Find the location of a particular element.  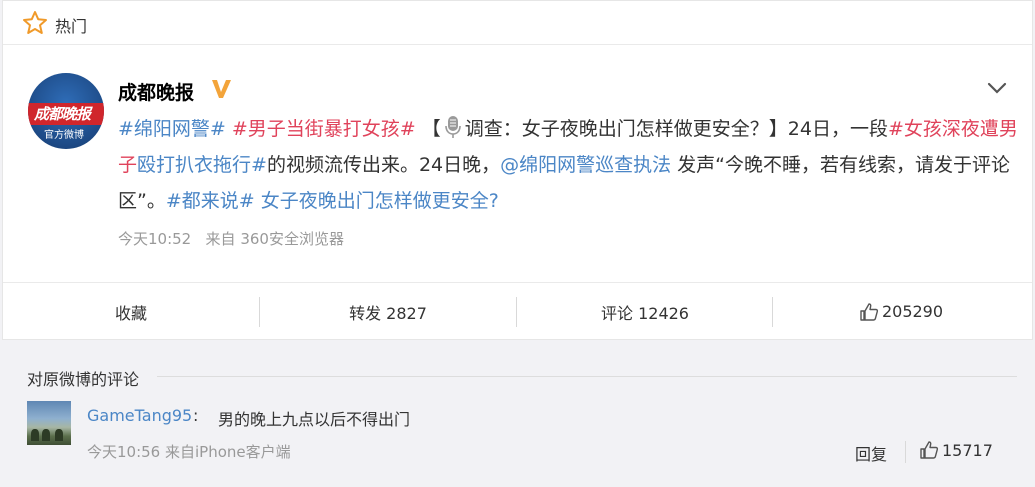

post-meta: 今天10:52 来自 360安全浏览器 is located at coordinates (231, 238).